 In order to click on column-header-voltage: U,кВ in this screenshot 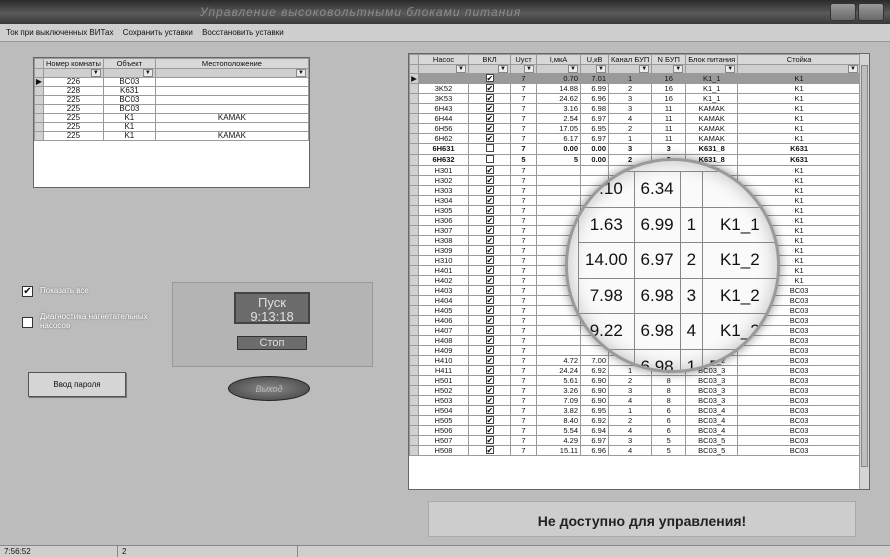, I will do `click(594, 59)`.